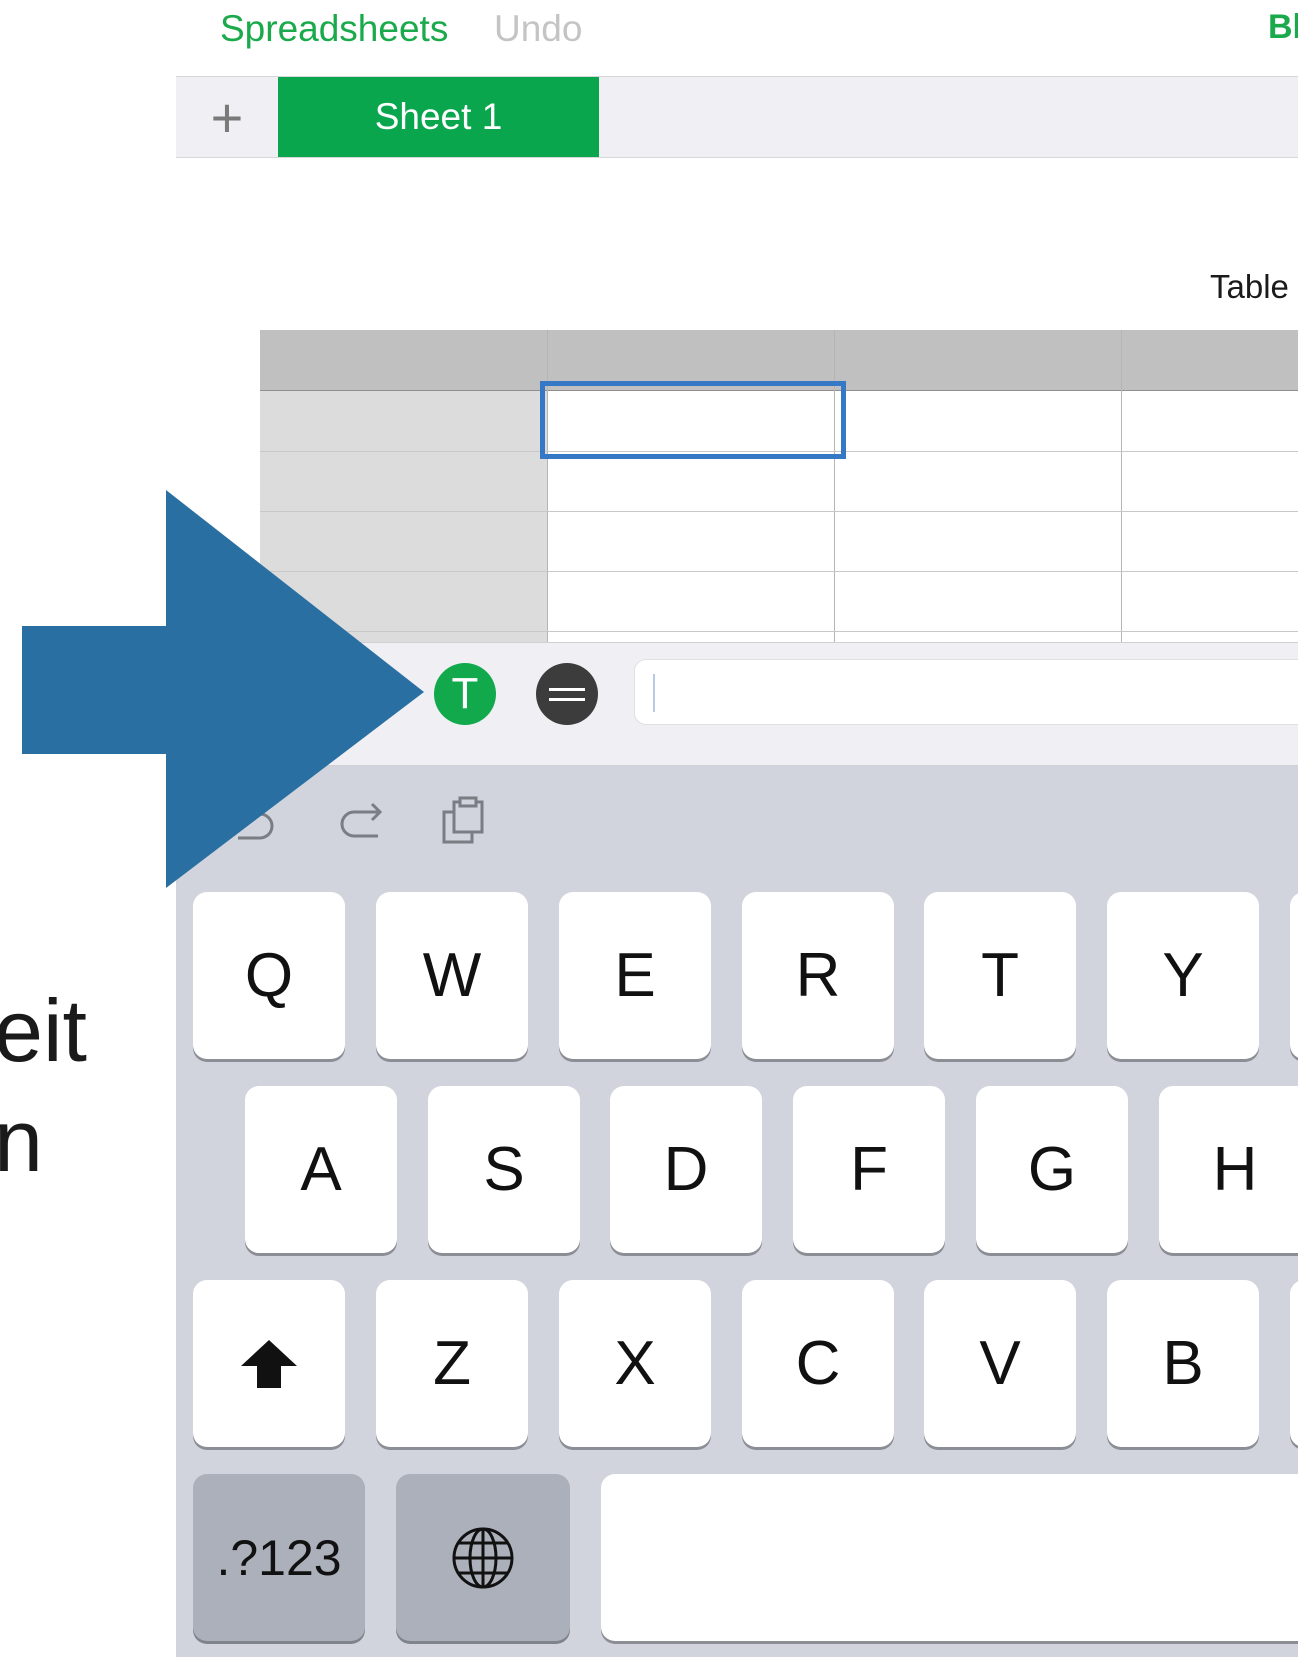  Describe the element at coordinates (1052, 1169) in the screenshot. I see `key-g: G` at that location.